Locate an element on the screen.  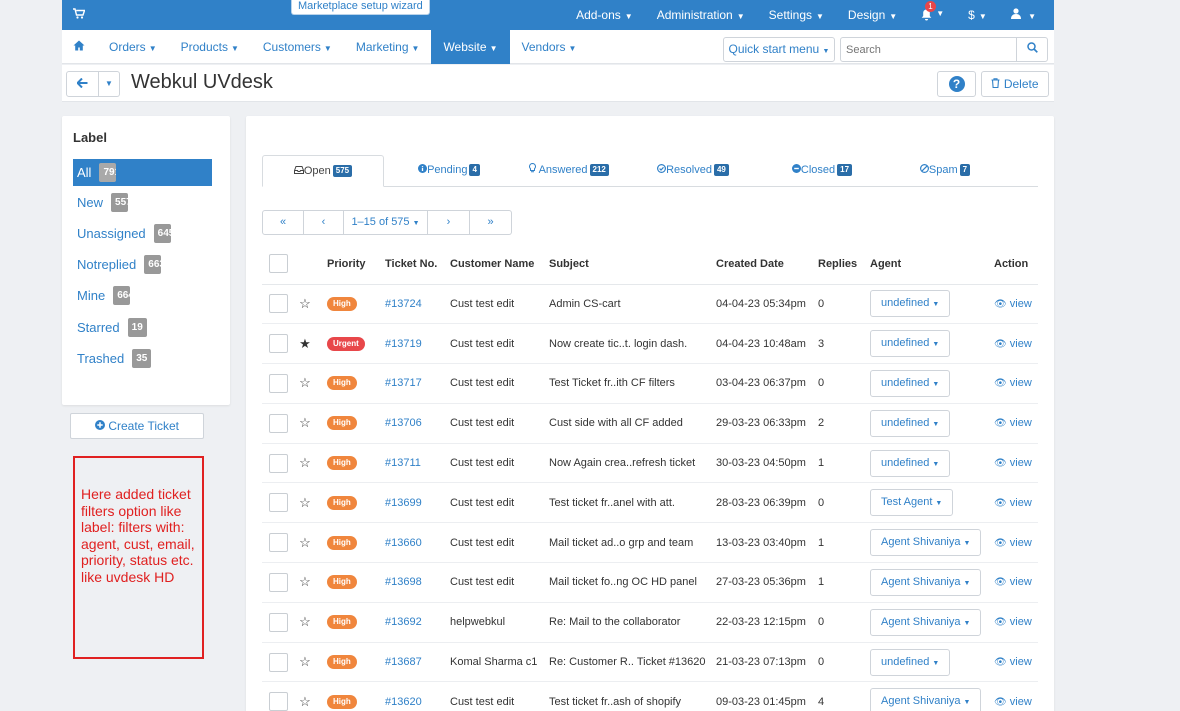
delete-button: Delete is located at coordinates (1015, 84).